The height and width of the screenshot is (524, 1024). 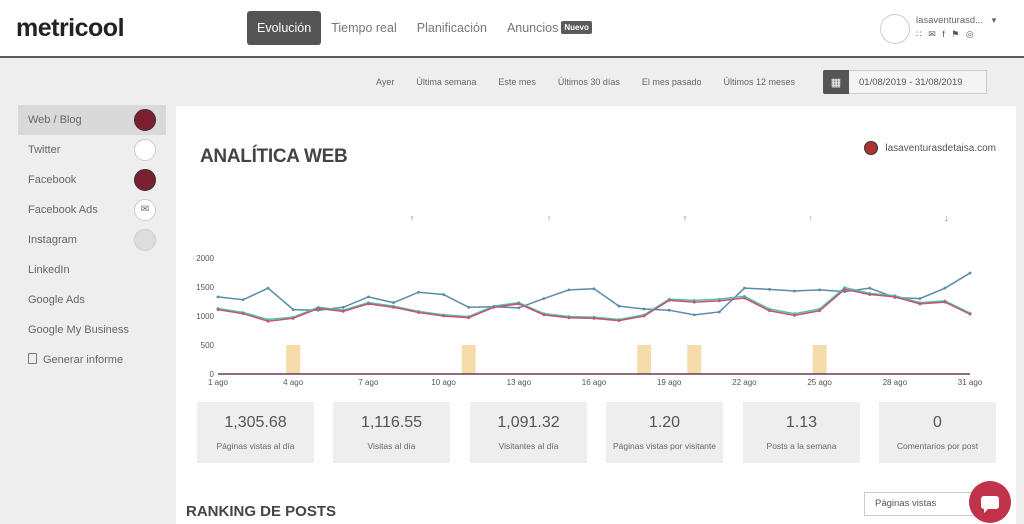 What do you see at coordinates (589, 82) in the screenshot?
I see `date-ultimos-30-dias: Últimos 30 días` at bounding box center [589, 82].